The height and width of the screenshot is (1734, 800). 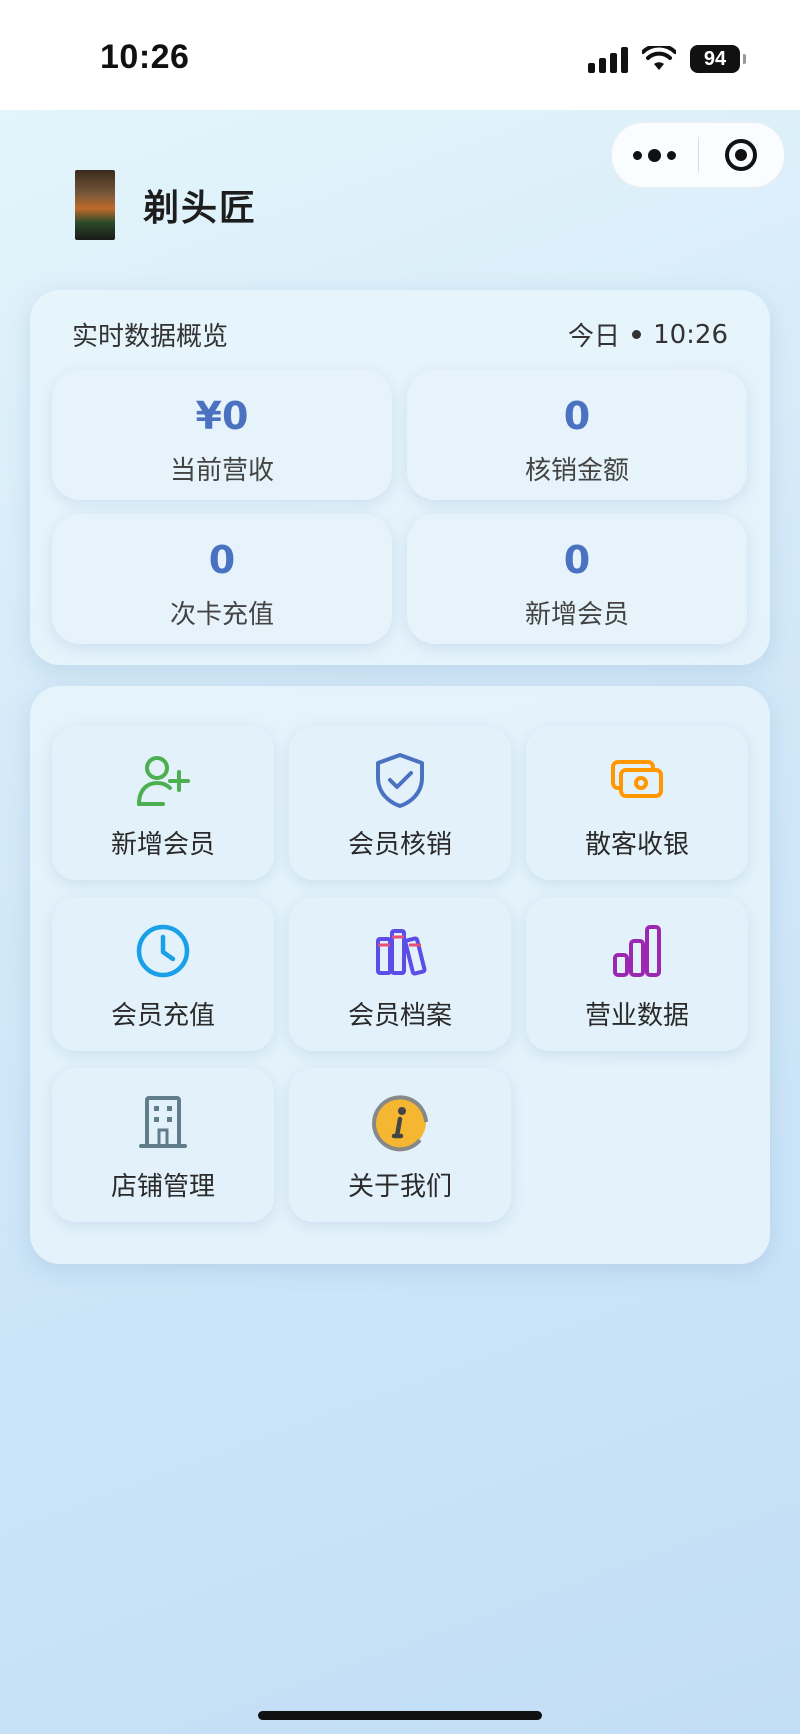 I want to click on menu-add-member: 新增会员, so click(x=163, y=803).